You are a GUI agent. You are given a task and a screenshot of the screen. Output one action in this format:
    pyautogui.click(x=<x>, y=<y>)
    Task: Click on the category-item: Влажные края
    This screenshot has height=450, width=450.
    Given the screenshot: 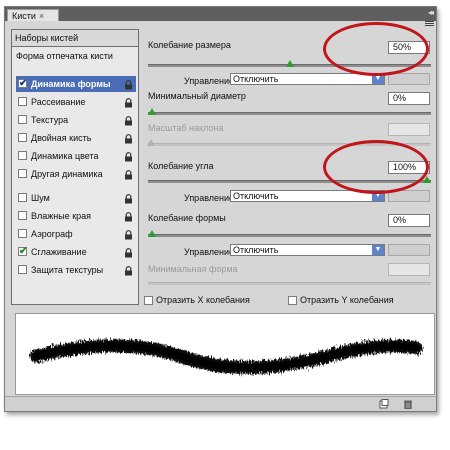 What is the action you would take?
    pyautogui.click(x=76, y=216)
    